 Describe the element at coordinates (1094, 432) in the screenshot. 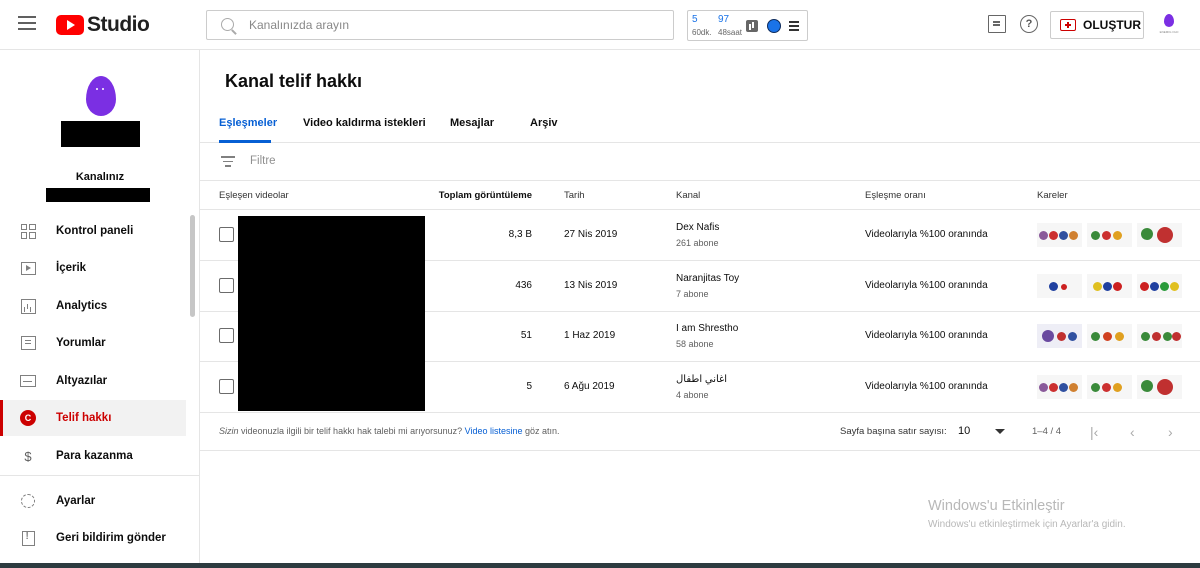

I see `first-page-icon: |‹` at that location.